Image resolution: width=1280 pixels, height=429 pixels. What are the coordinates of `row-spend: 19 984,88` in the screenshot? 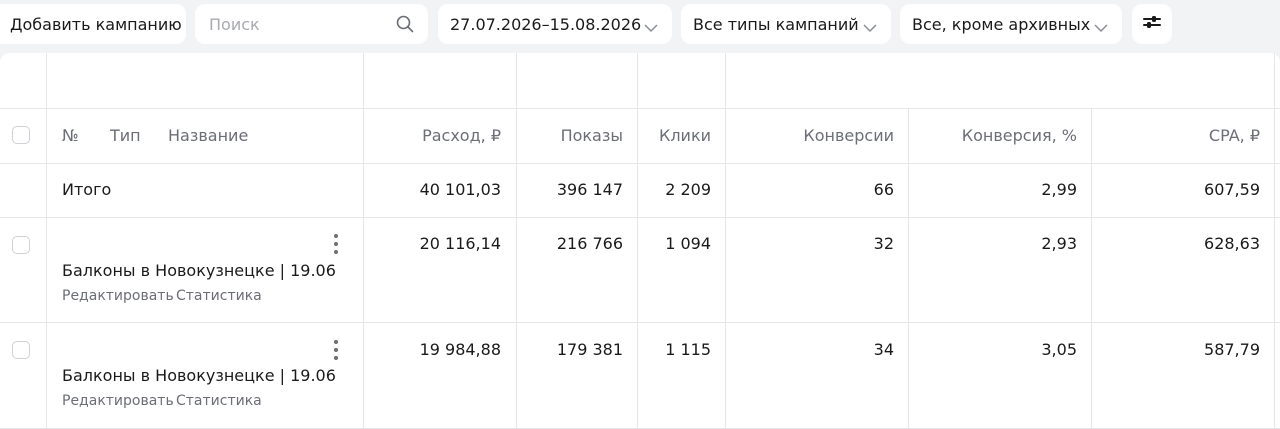 It's located at (460, 349).